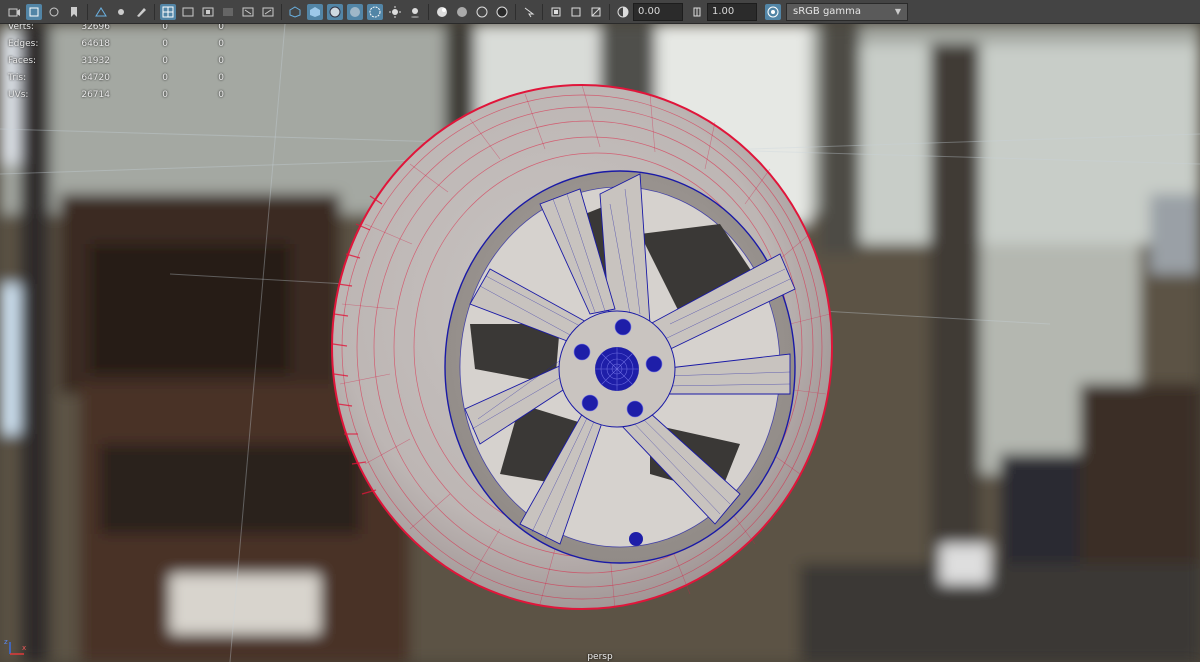 The image size is (1200, 662). I want to click on dof-icon, so click(502, 12).